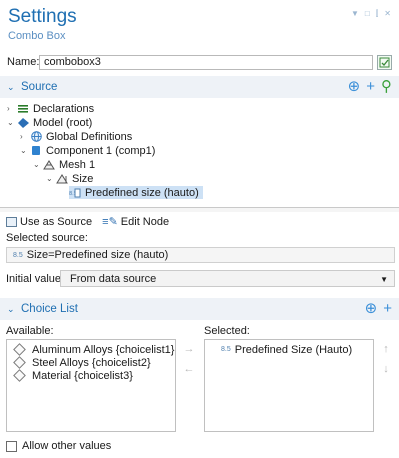 This screenshot has height=458, width=399. What do you see at coordinates (199, 24) in the screenshot?
I see `settings-header: Settings Combo Box ▼ □ ⫿ ✕` at bounding box center [199, 24].